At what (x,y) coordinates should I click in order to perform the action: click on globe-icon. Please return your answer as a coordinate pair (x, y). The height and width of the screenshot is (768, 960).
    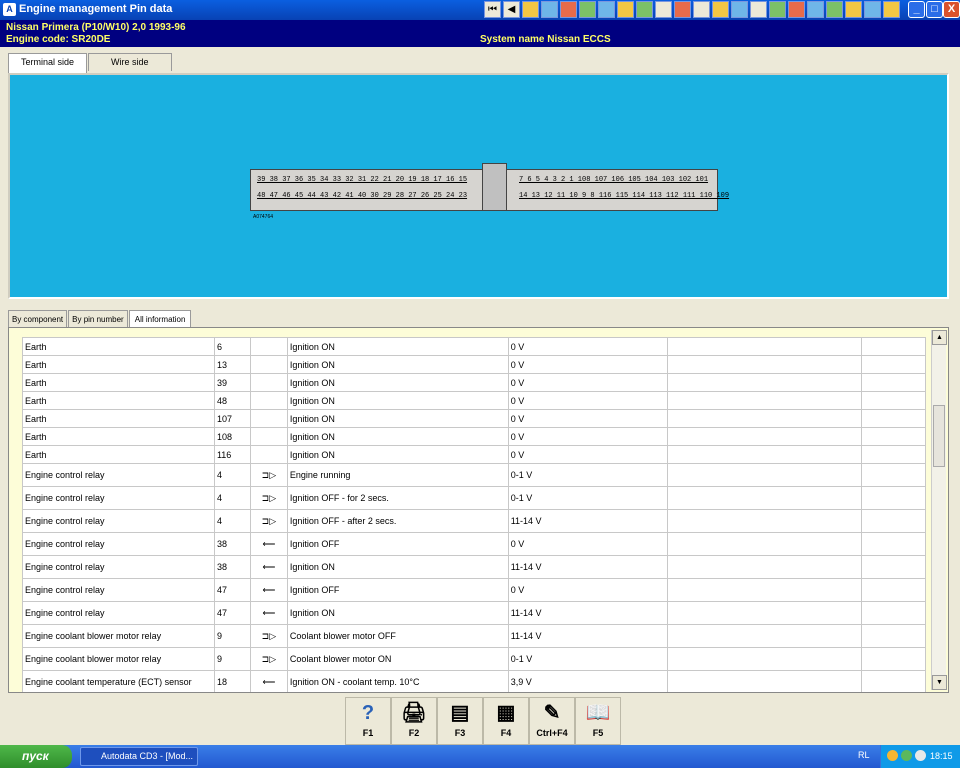
    Looking at the image, I should click on (834, 9).